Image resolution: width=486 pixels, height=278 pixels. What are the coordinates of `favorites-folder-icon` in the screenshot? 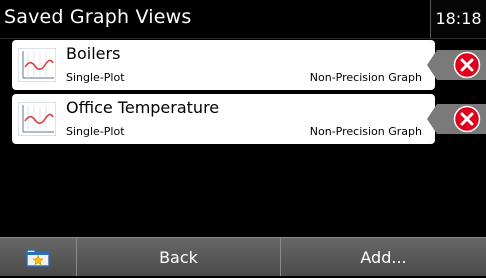 It's located at (38, 258).